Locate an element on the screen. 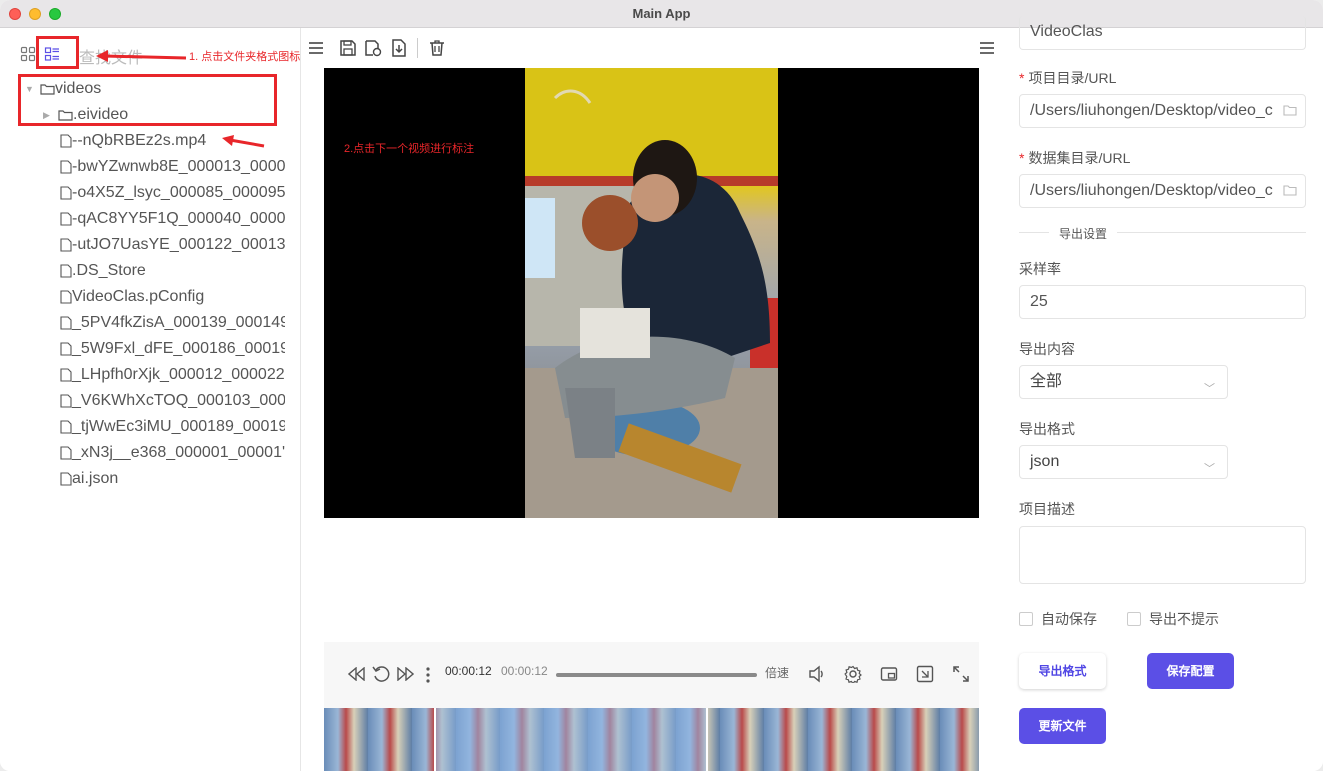 The height and width of the screenshot is (771, 1323). export-settings-heading: 导出设置 is located at coordinates (1083, 233).